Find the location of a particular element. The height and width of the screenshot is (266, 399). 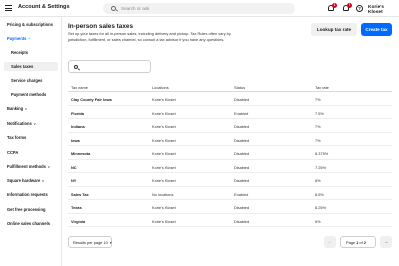

previous-page-button: ← is located at coordinates (330, 242).